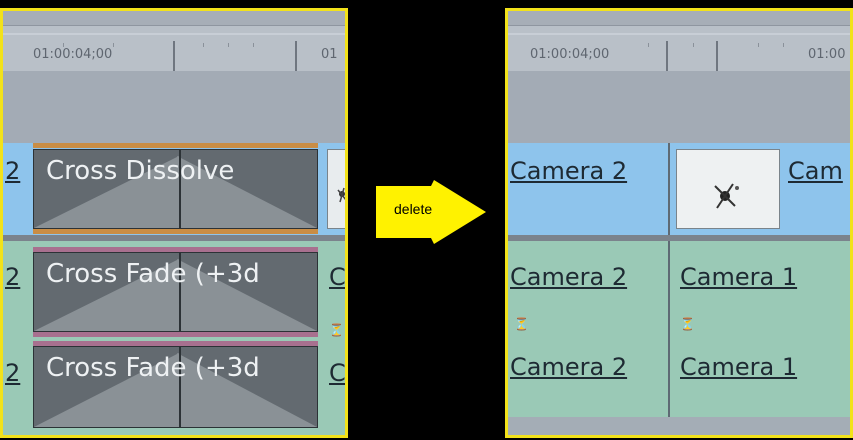 Image resolution: width=853 pixels, height=440 pixels. I want to click on timeline-ruler: 01:00:04;00 01:00, so click(679, 41).